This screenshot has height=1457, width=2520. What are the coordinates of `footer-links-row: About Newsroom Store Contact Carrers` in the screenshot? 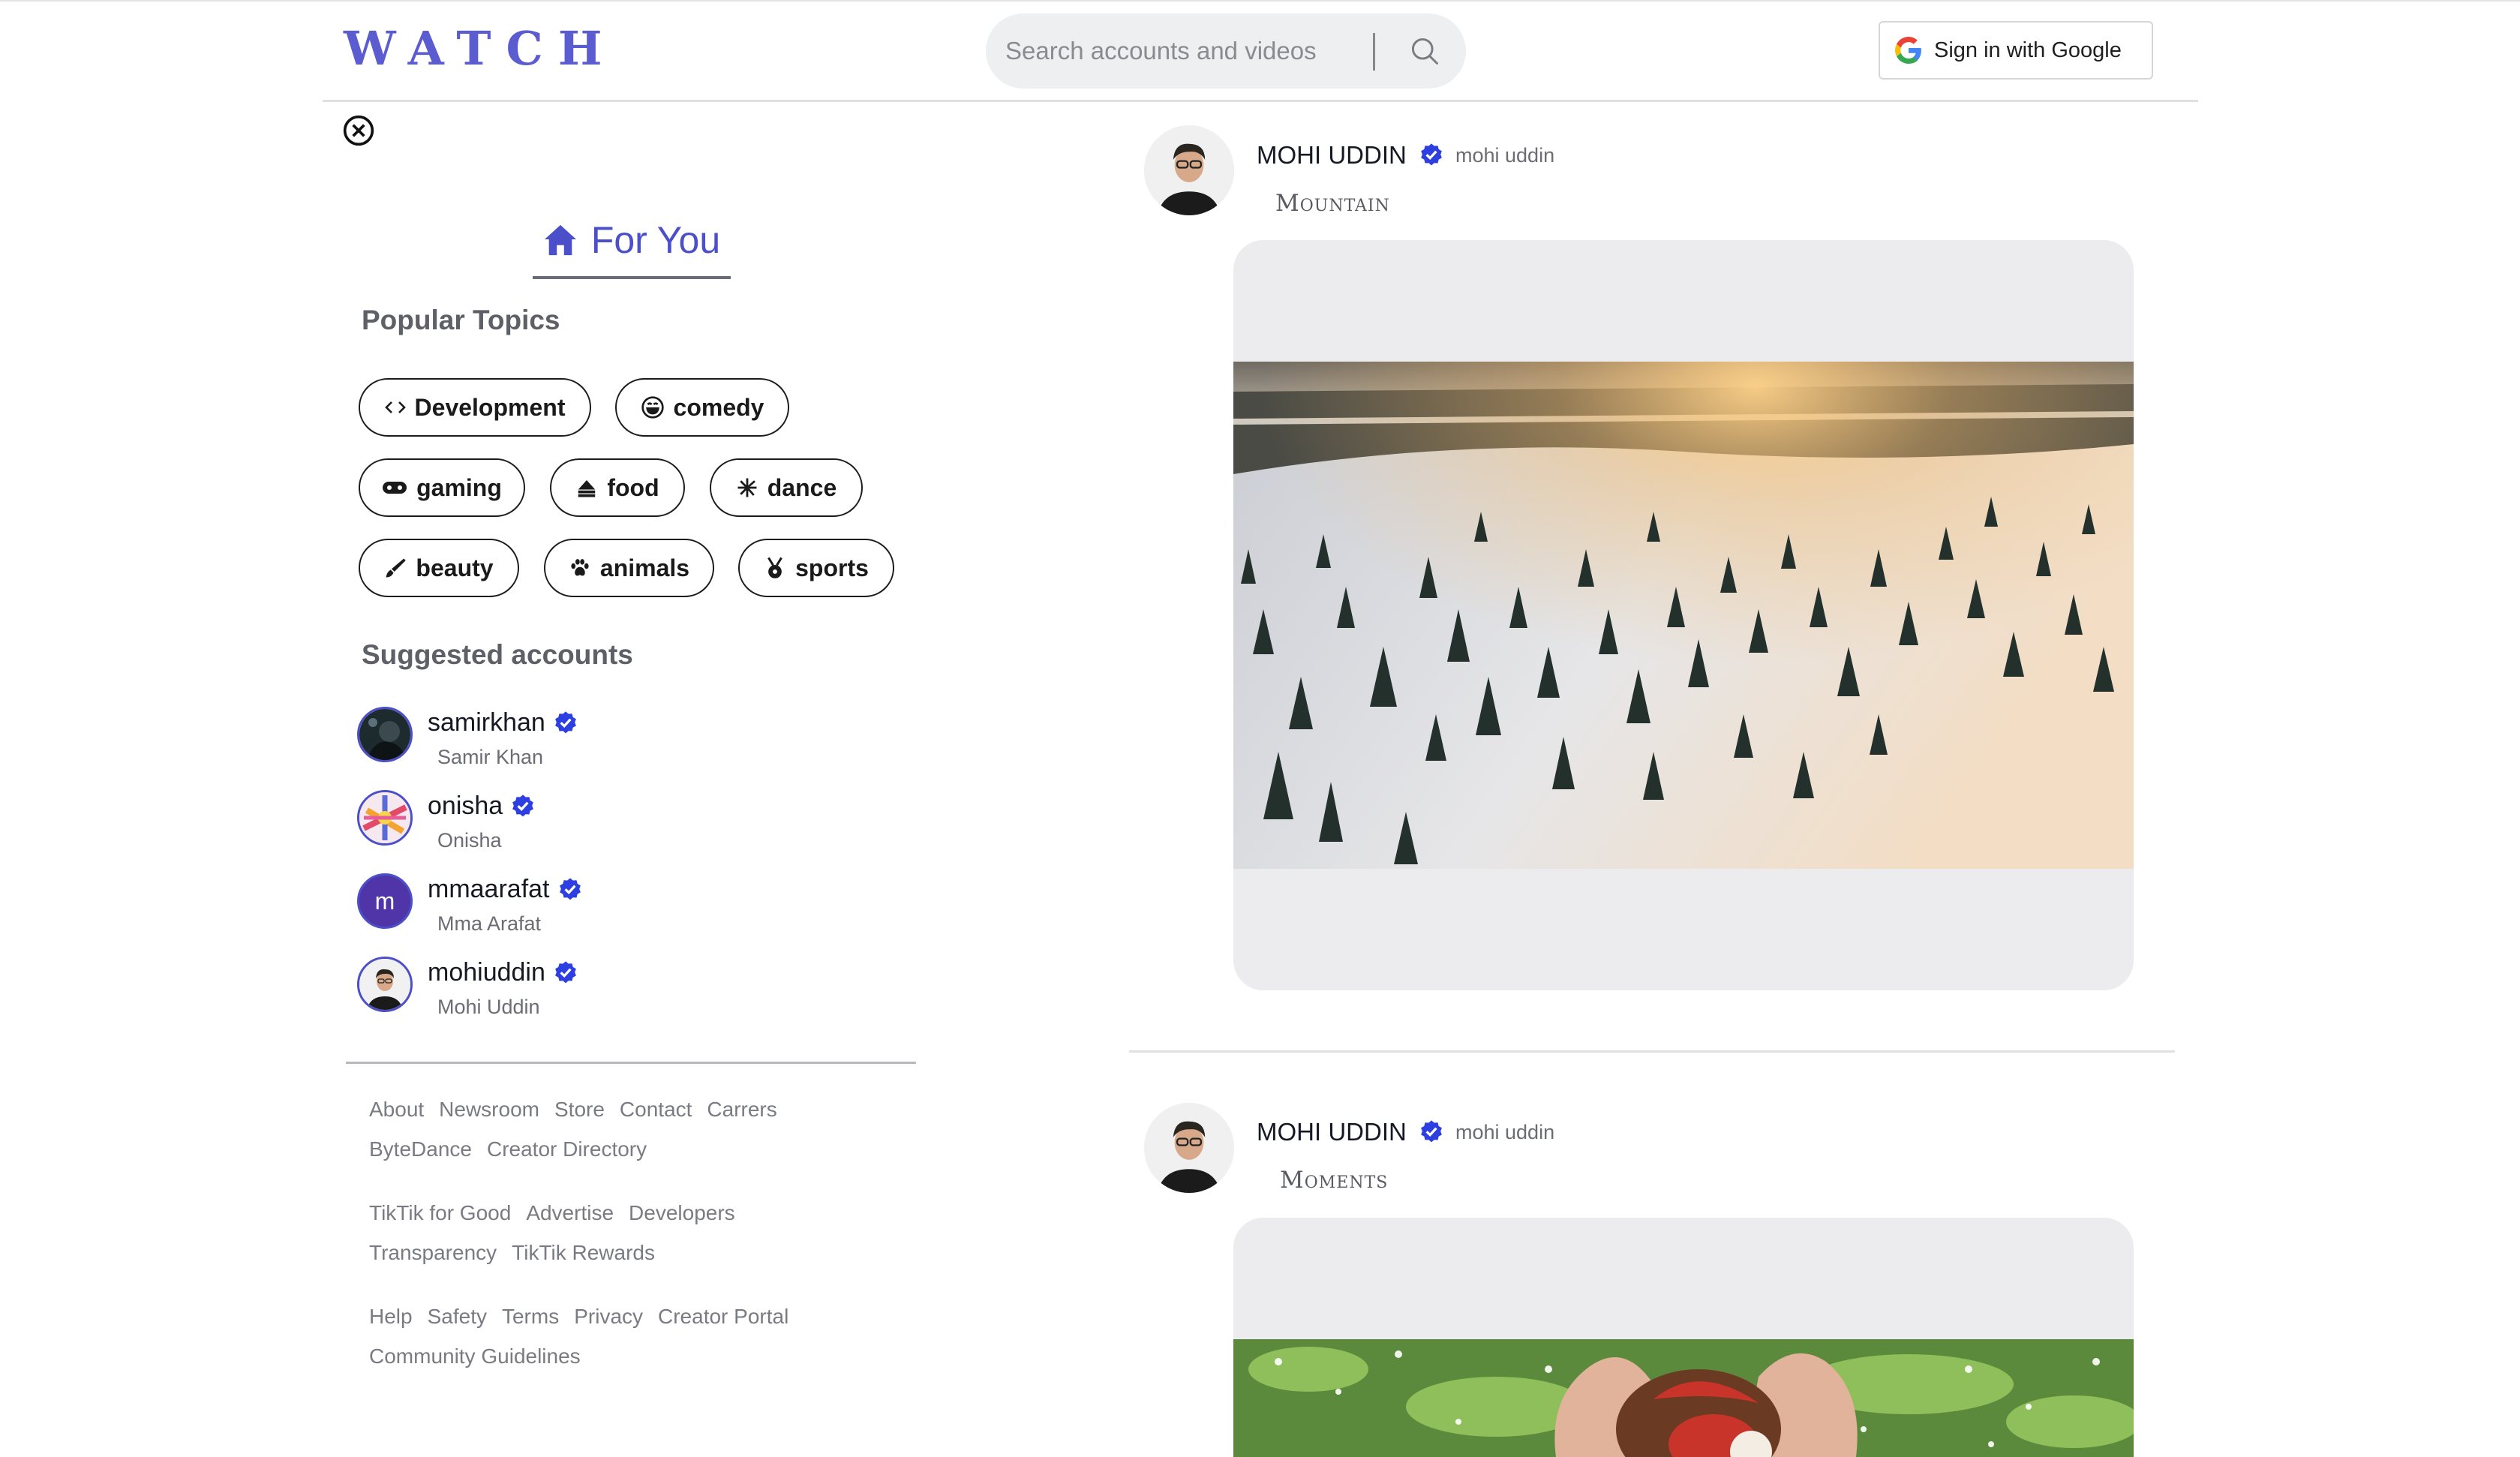 It's located at (580, 1110).